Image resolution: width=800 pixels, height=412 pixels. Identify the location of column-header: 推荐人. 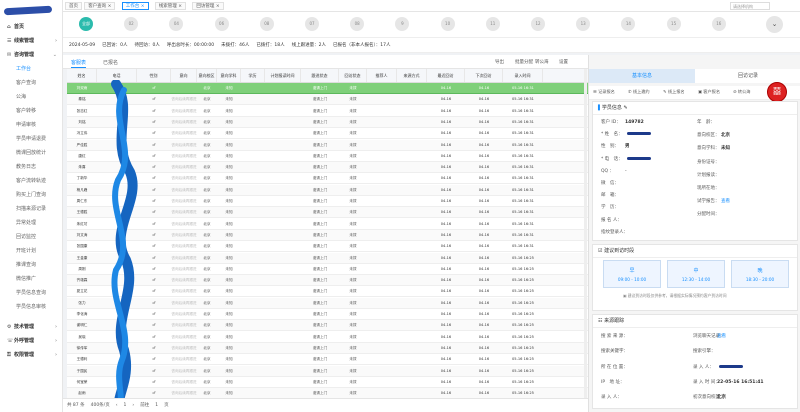
(382, 75).